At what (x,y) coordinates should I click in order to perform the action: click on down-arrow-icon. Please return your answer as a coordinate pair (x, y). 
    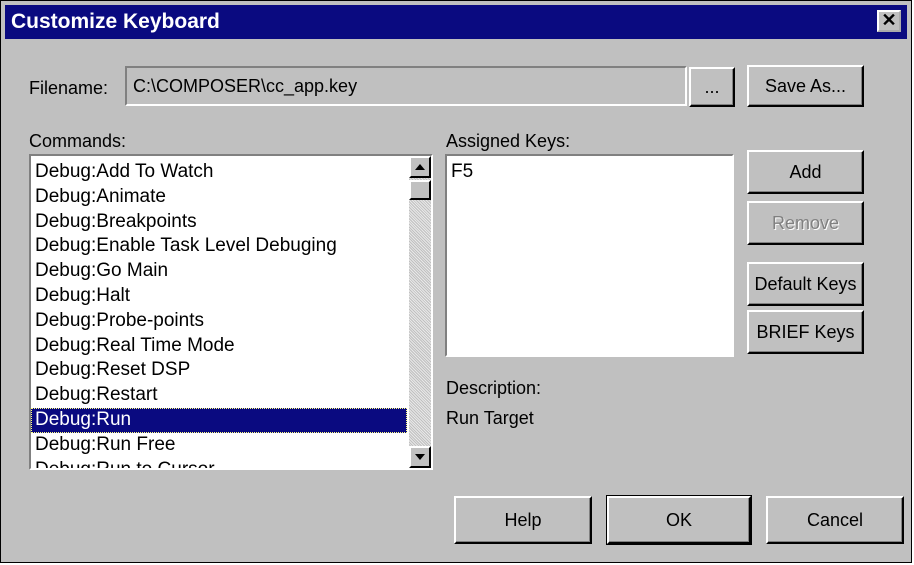
    Looking at the image, I should click on (420, 457).